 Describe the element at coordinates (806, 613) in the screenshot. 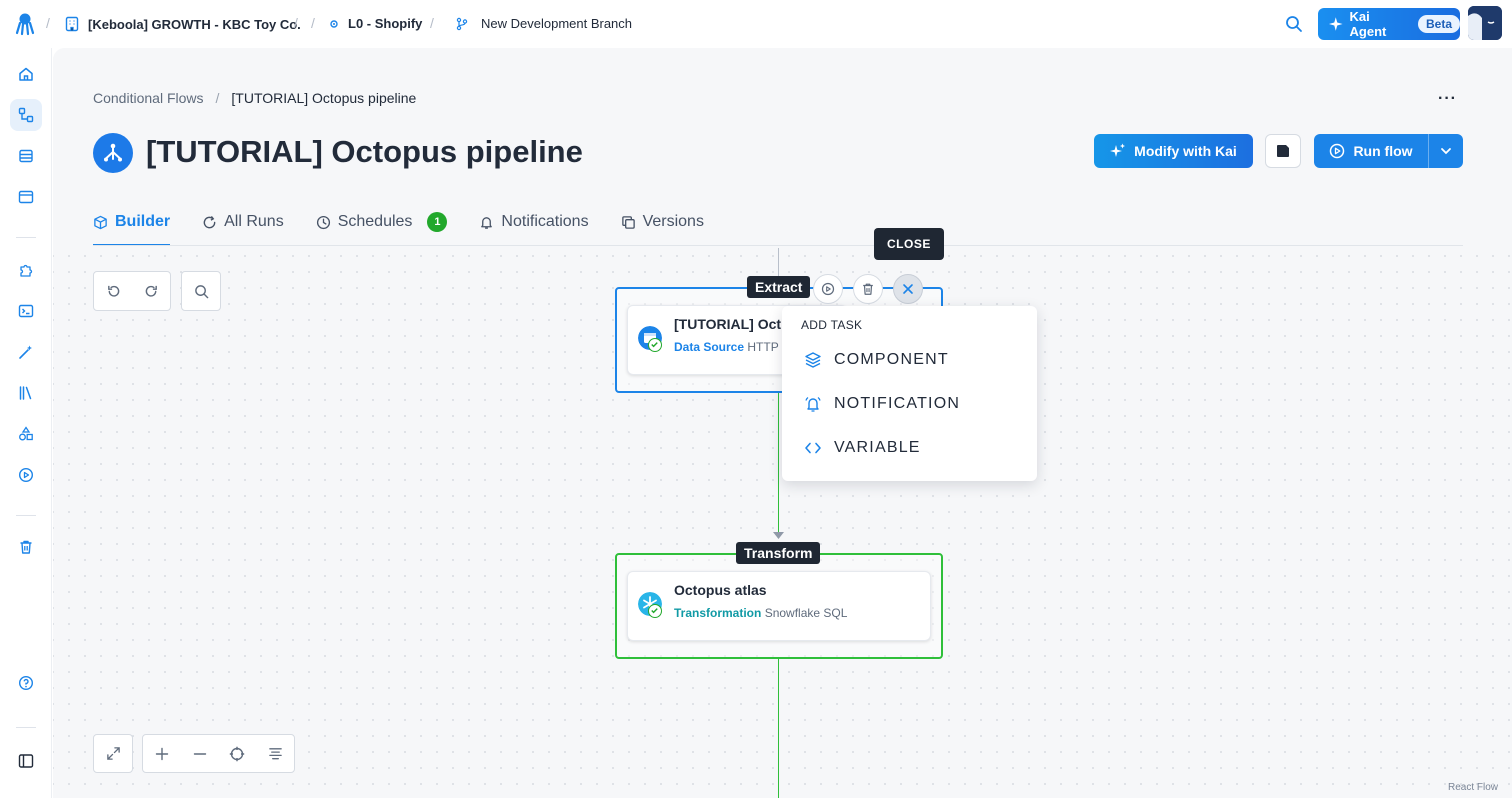

I see `task-component: Snowflake SQL` at that location.